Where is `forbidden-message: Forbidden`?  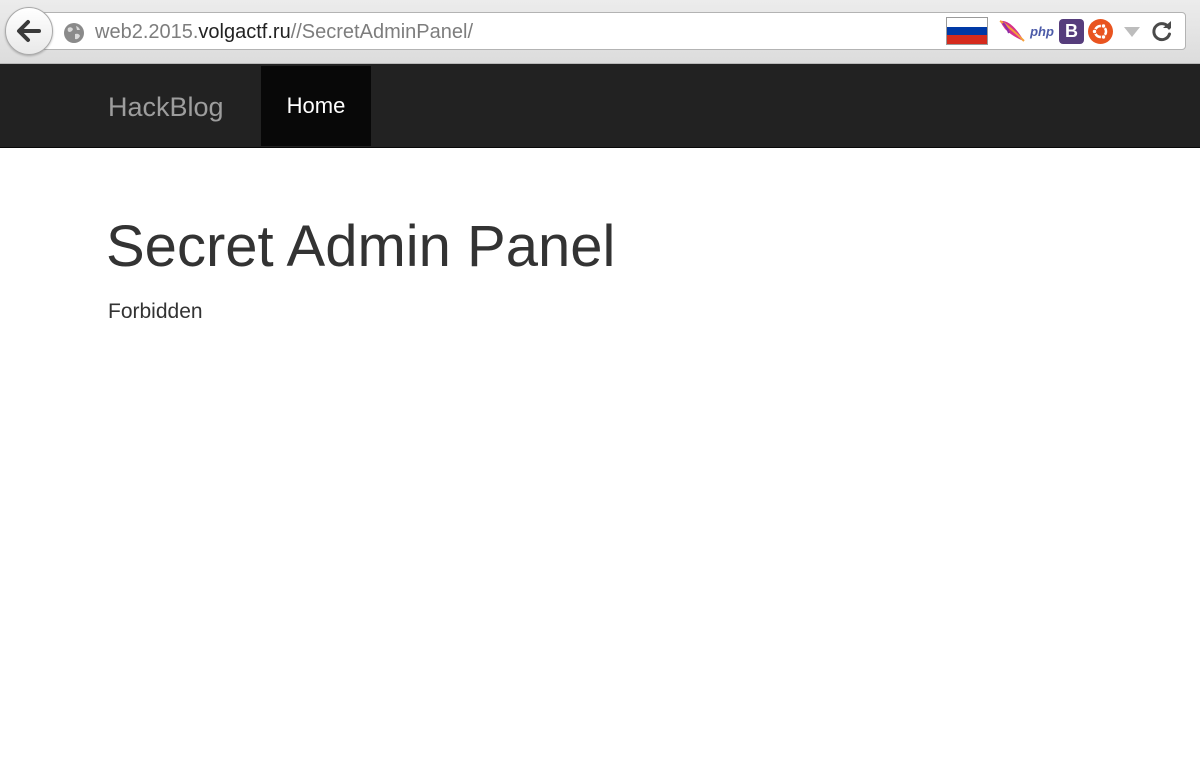
forbidden-message: Forbidden is located at coordinates (155, 311).